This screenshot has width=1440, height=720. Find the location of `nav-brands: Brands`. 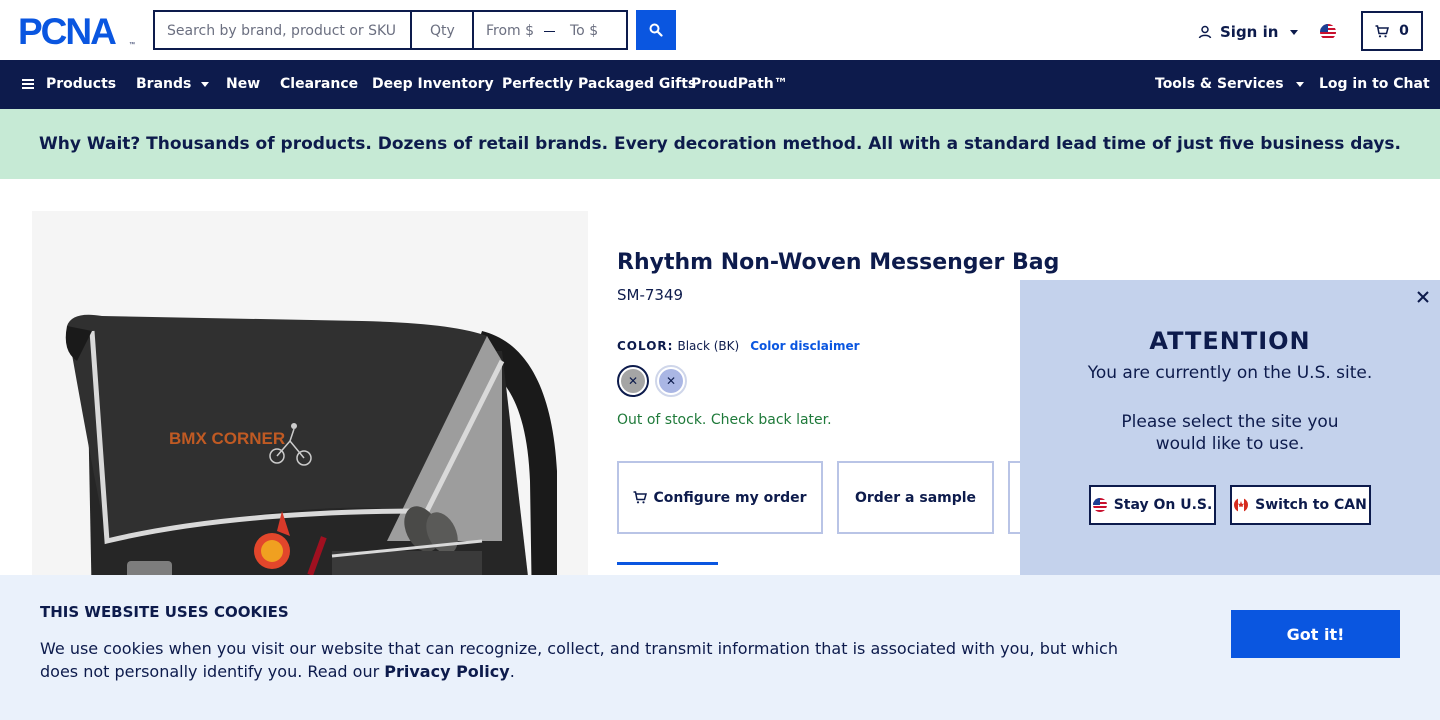

nav-brands: Brands is located at coordinates (173, 84).